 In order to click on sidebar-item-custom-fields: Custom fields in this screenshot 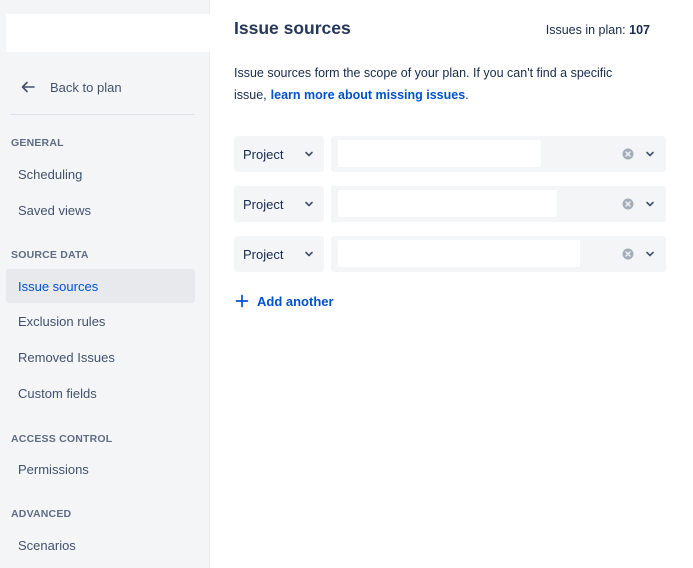, I will do `click(100, 393)`.